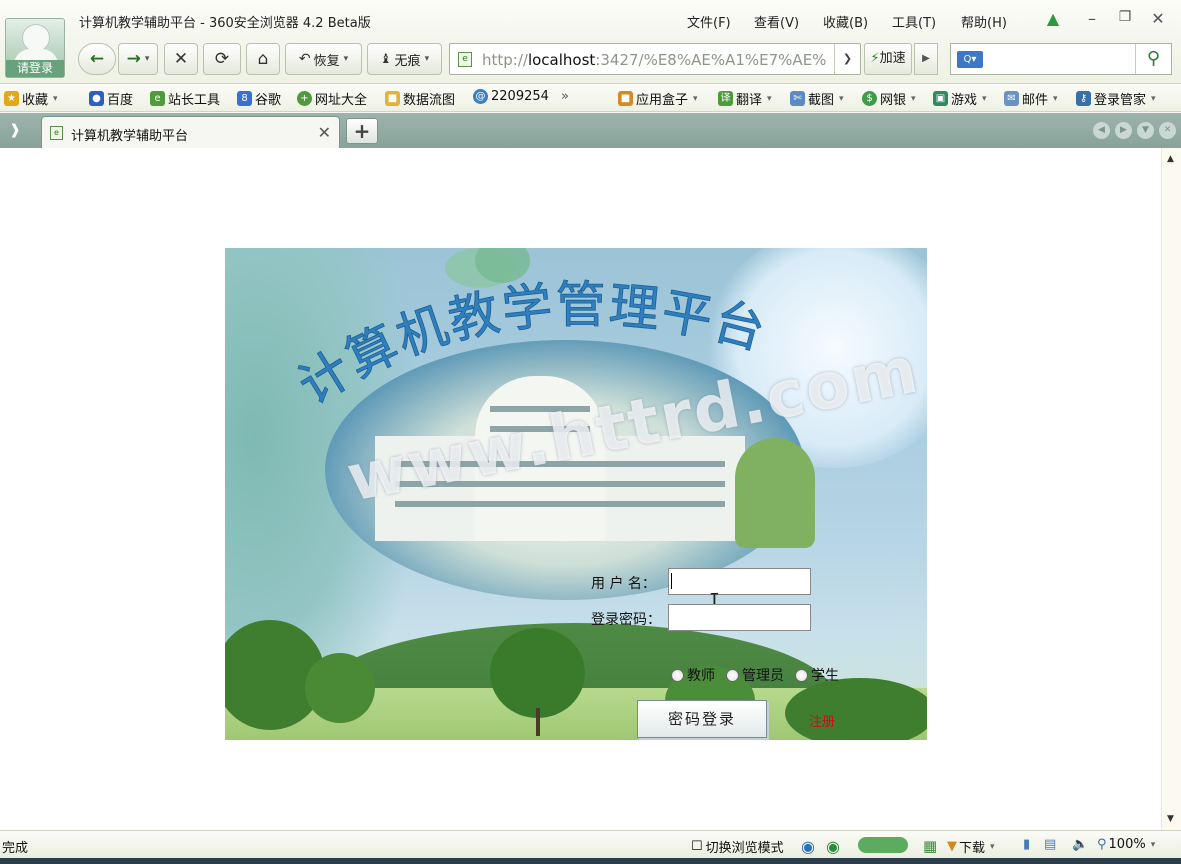  What do you see at coordinates (1050, 844) in the screenshot?
I see `window-icon: ▤` at bounding box center [1050, 844].